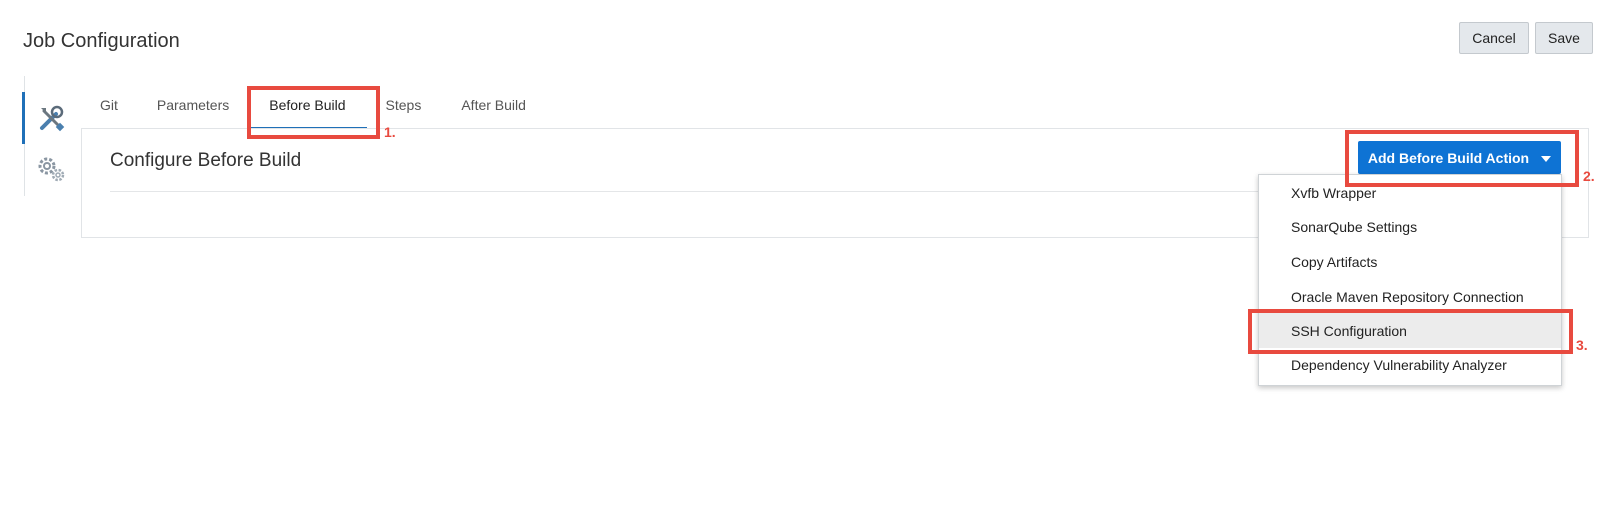 Image resolution: width=1616 pixels, height=513 pixels. Describe the element at coordinates (1410, 261) in the screenshot. I see `menu-item-copy-artifacts: Copy Artifacts` at that location.